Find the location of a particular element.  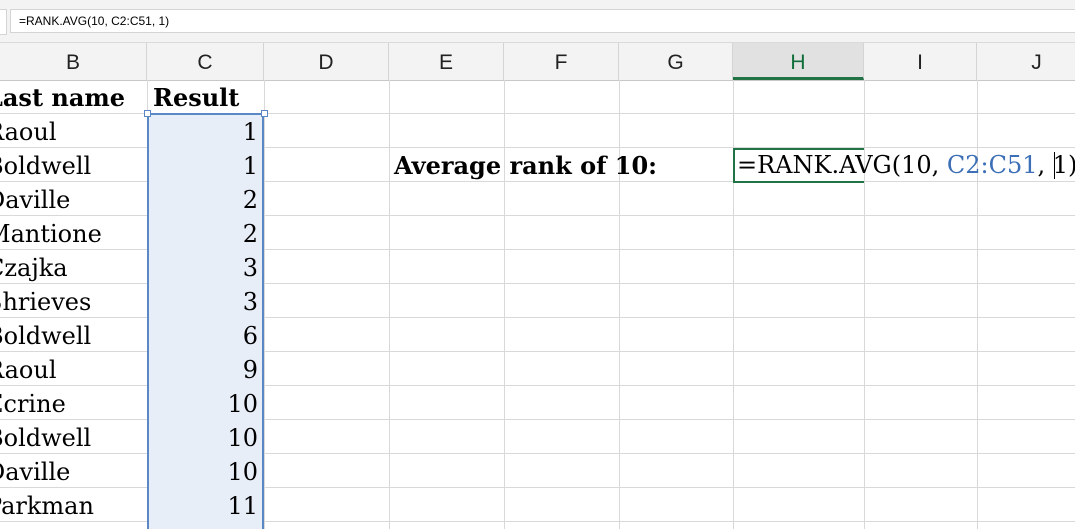

text-caret is located at coordinates (1054, 165).